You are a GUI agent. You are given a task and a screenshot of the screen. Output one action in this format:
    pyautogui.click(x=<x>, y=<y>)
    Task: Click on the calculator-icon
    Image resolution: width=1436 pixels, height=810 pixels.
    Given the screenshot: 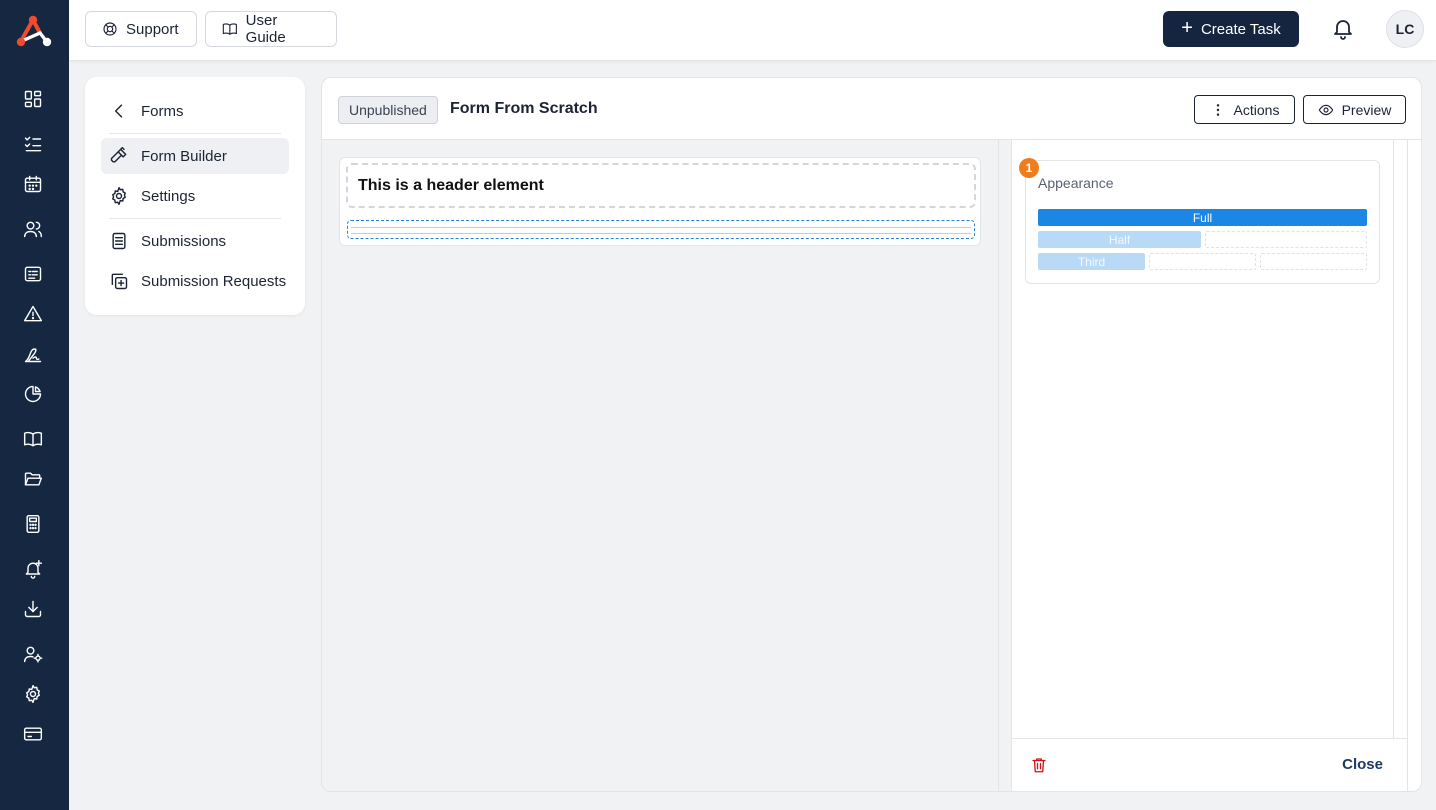 What is the action you would take?
    pyautogui.click(x=33, y=524)
    